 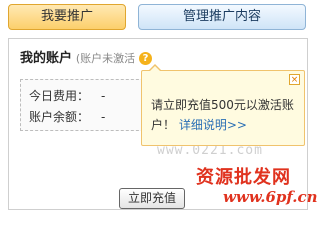 What do you see at coordinates (59, 96) in the screenshot?
I see `today-cost-label: 今日费用：` at bounding box center [59, 96].